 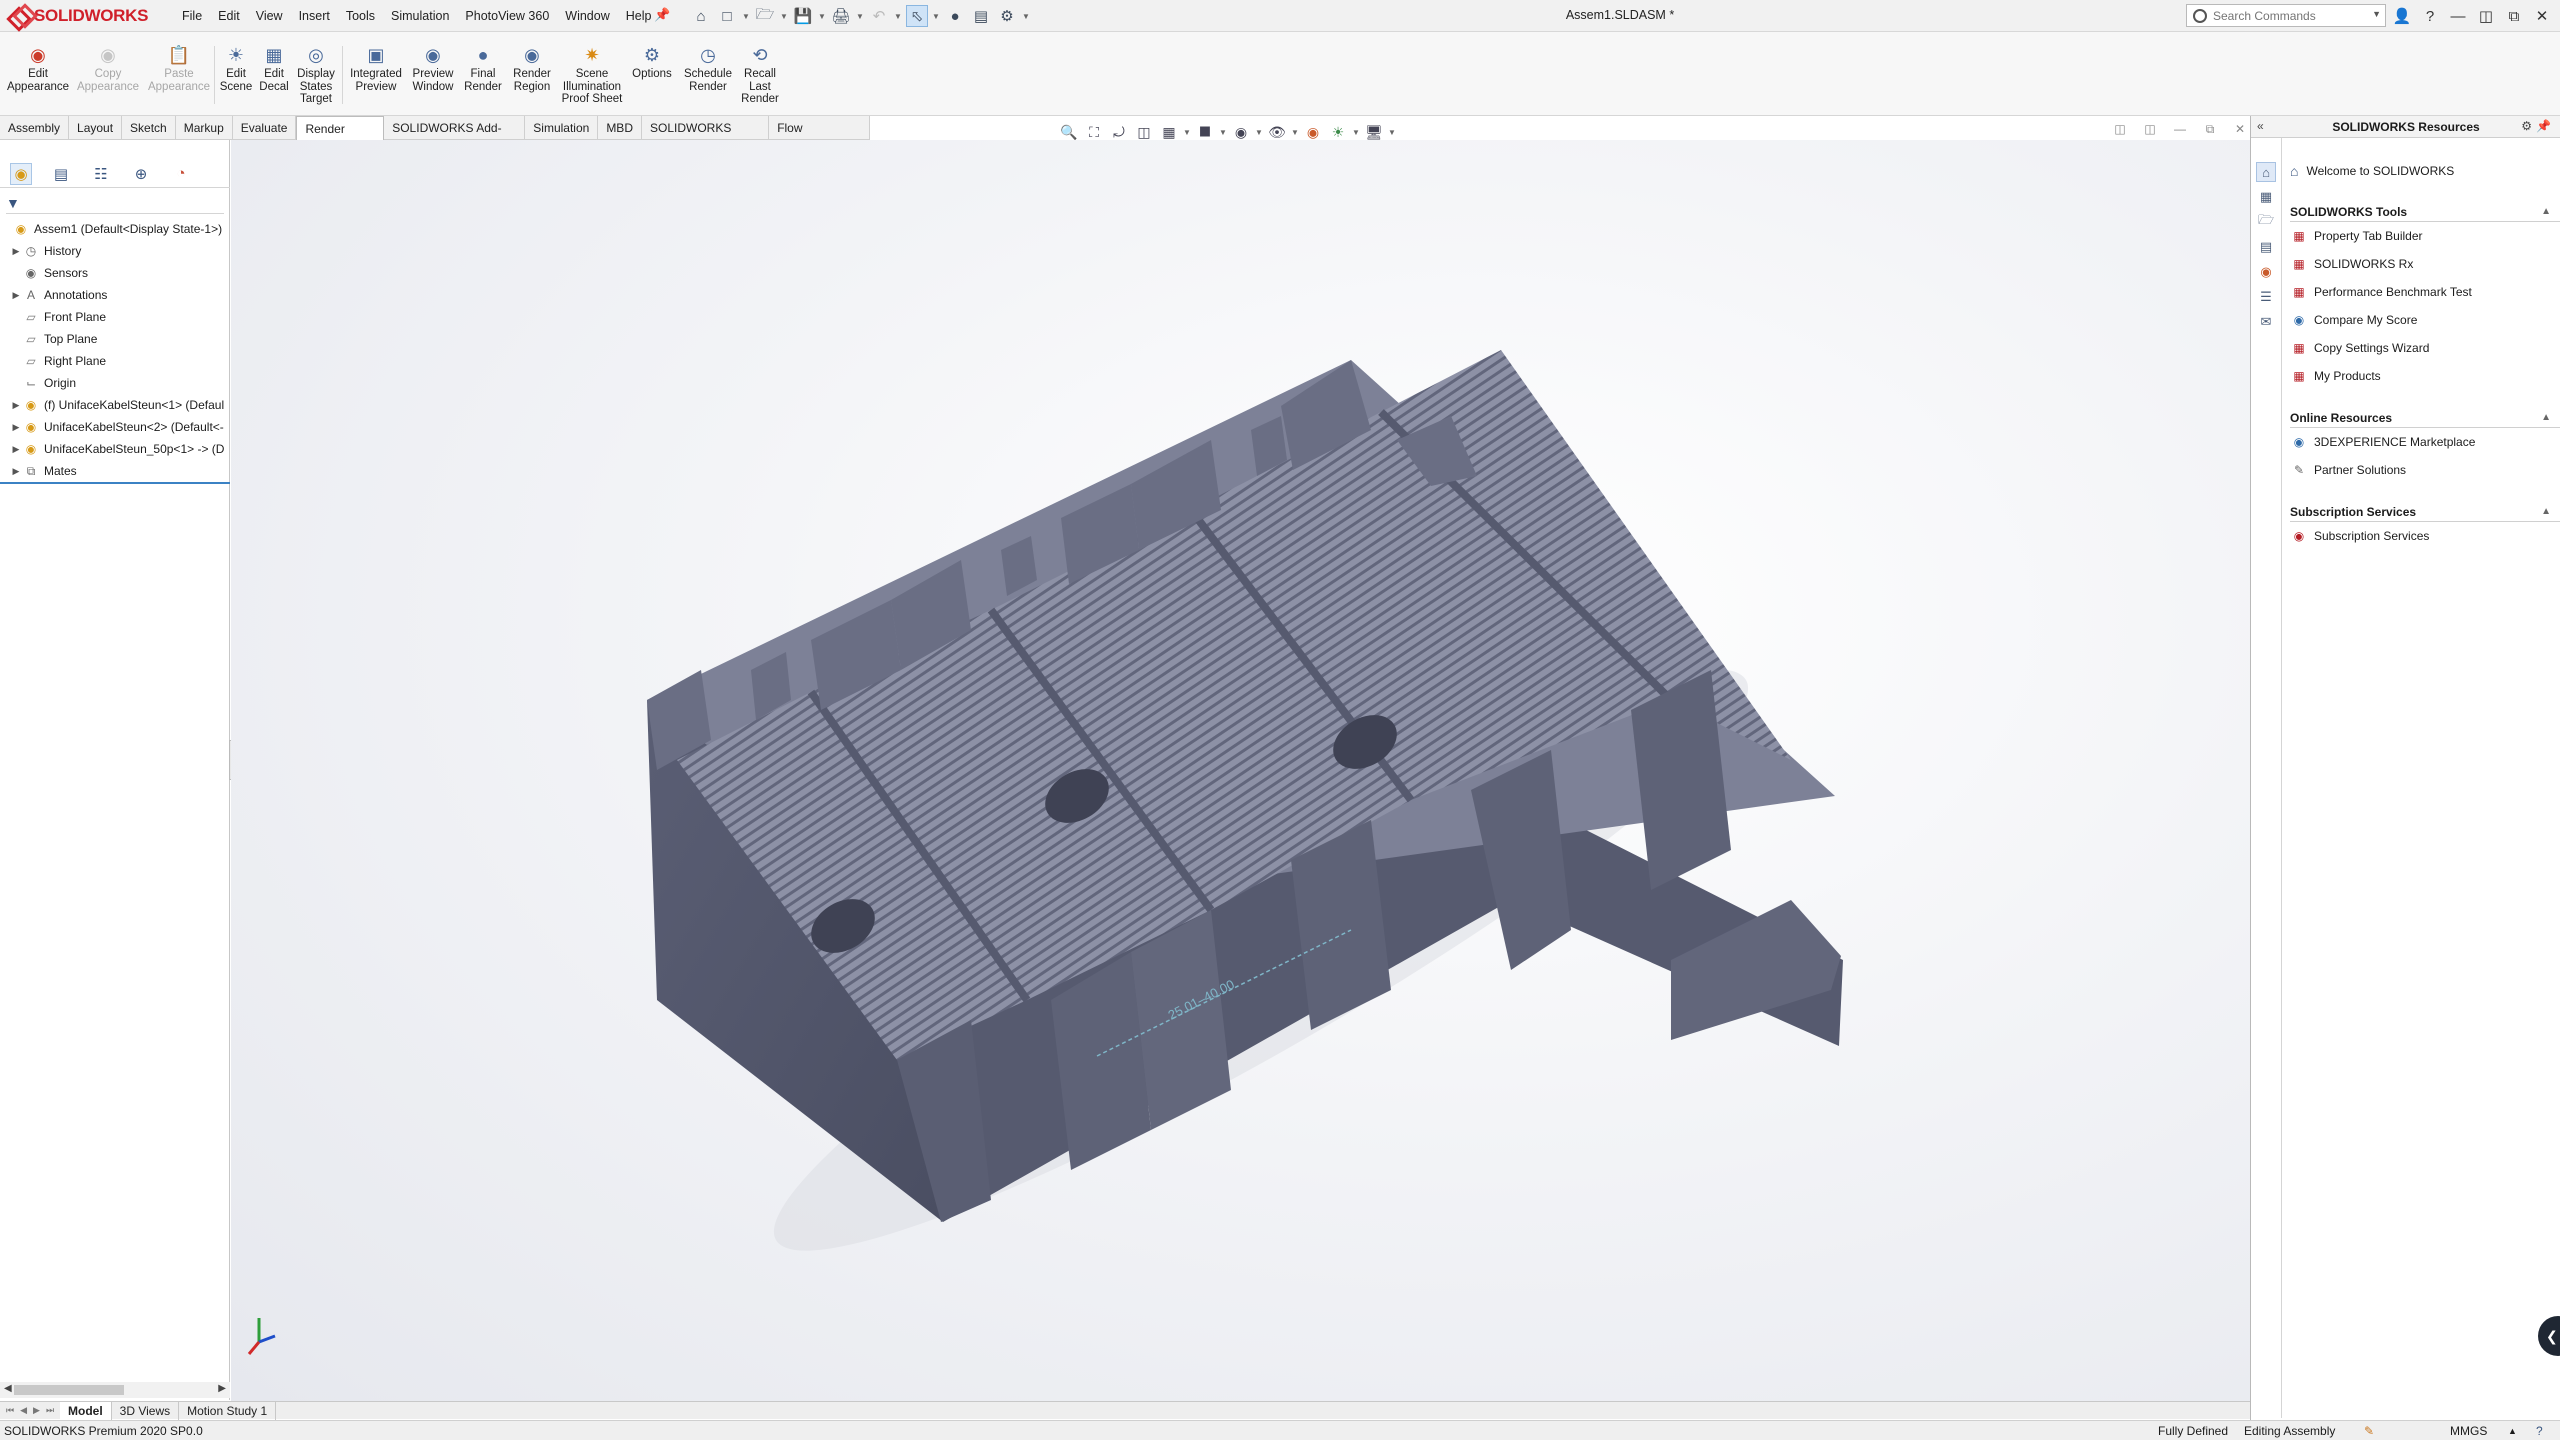 I want to click on apply-scene-icon: ☀, so click(x=1338, y=132).